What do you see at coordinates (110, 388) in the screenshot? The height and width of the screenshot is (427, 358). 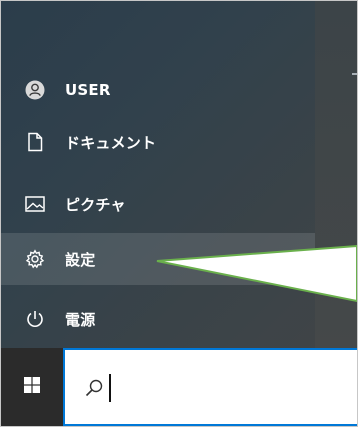 I see `text-caret` at bounding box center [110, 388].